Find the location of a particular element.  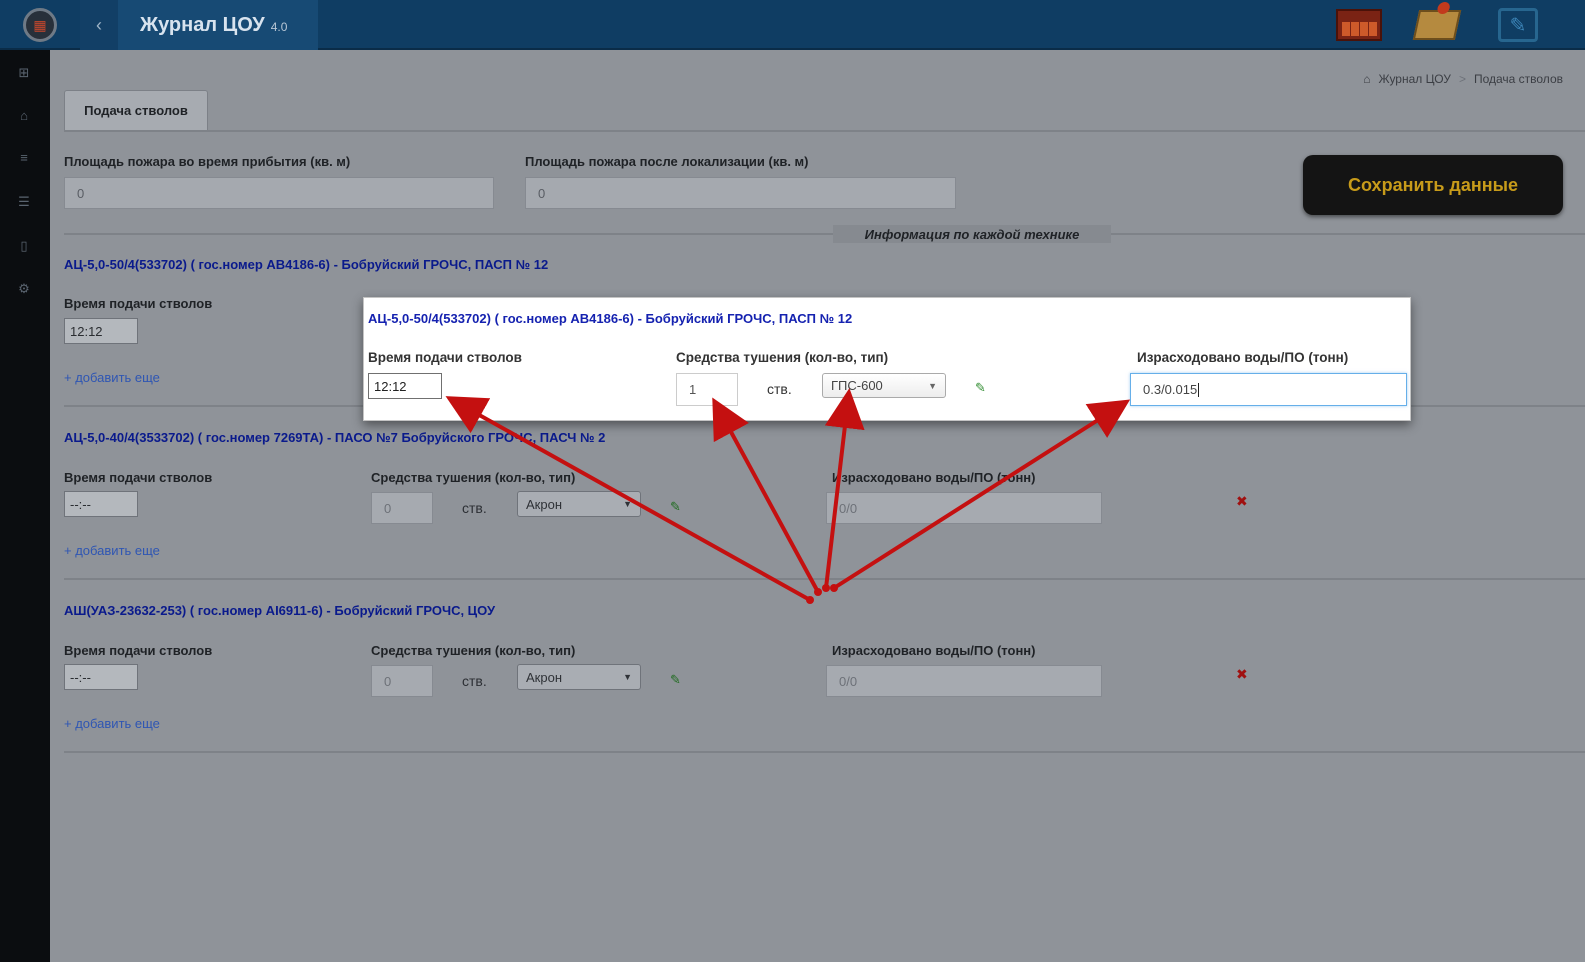

time-input: 12:12 is located at coordinates (101, 331).